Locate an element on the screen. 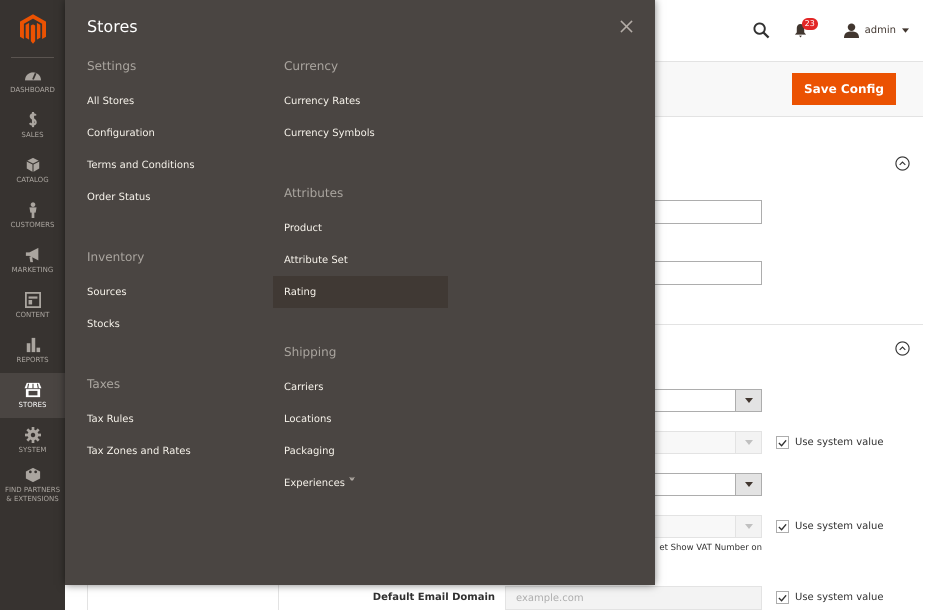 Image resolution: width=935 pixels, height=610 pixels. user-icon is located at coordinates (851, 30).